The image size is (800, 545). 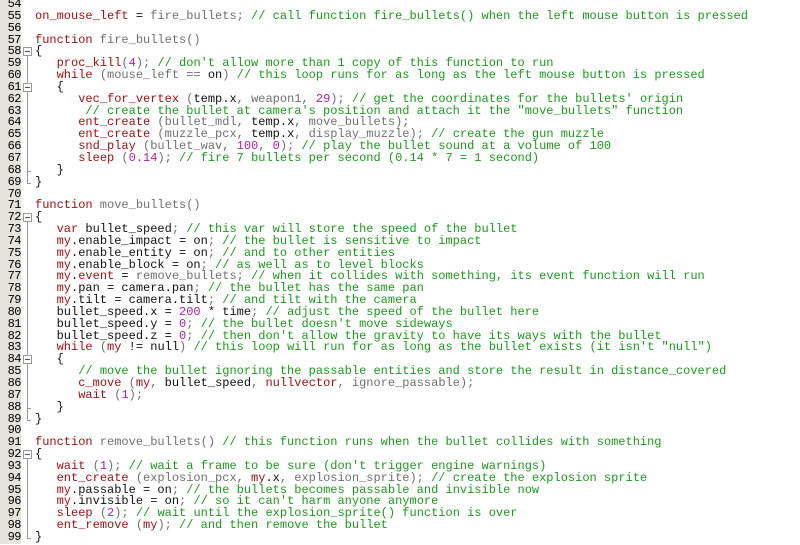 What do you see at coordinates (400, 536) in the screenshot?
I see `code-line: 99}` at bounding box center [400, 536].